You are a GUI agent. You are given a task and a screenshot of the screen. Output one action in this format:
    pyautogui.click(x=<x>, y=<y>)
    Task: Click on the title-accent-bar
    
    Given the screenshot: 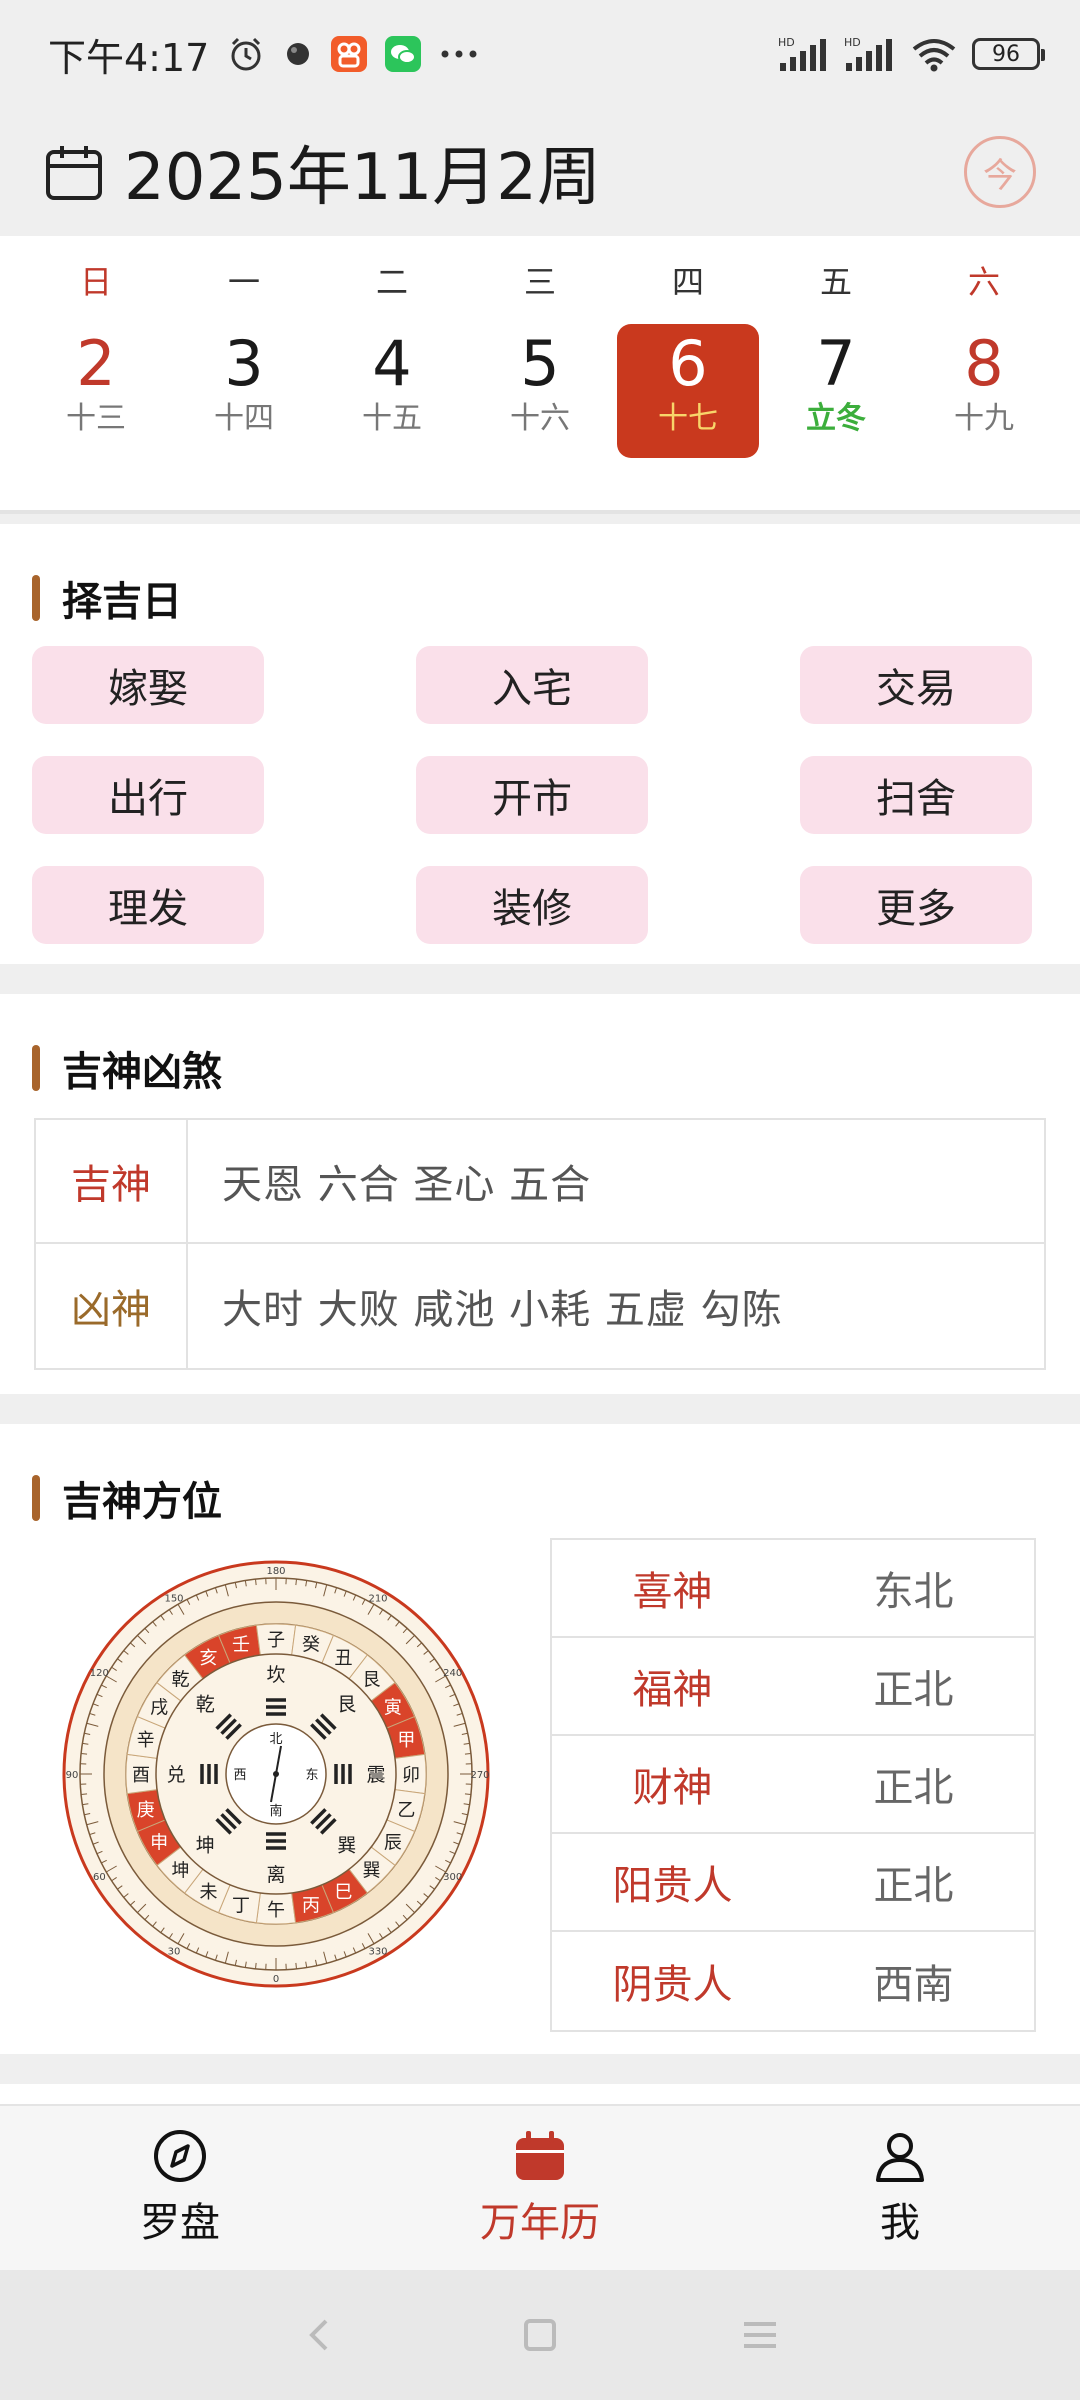 What is the action you would take?
    pyautogui.click(x=36, y=598)
    